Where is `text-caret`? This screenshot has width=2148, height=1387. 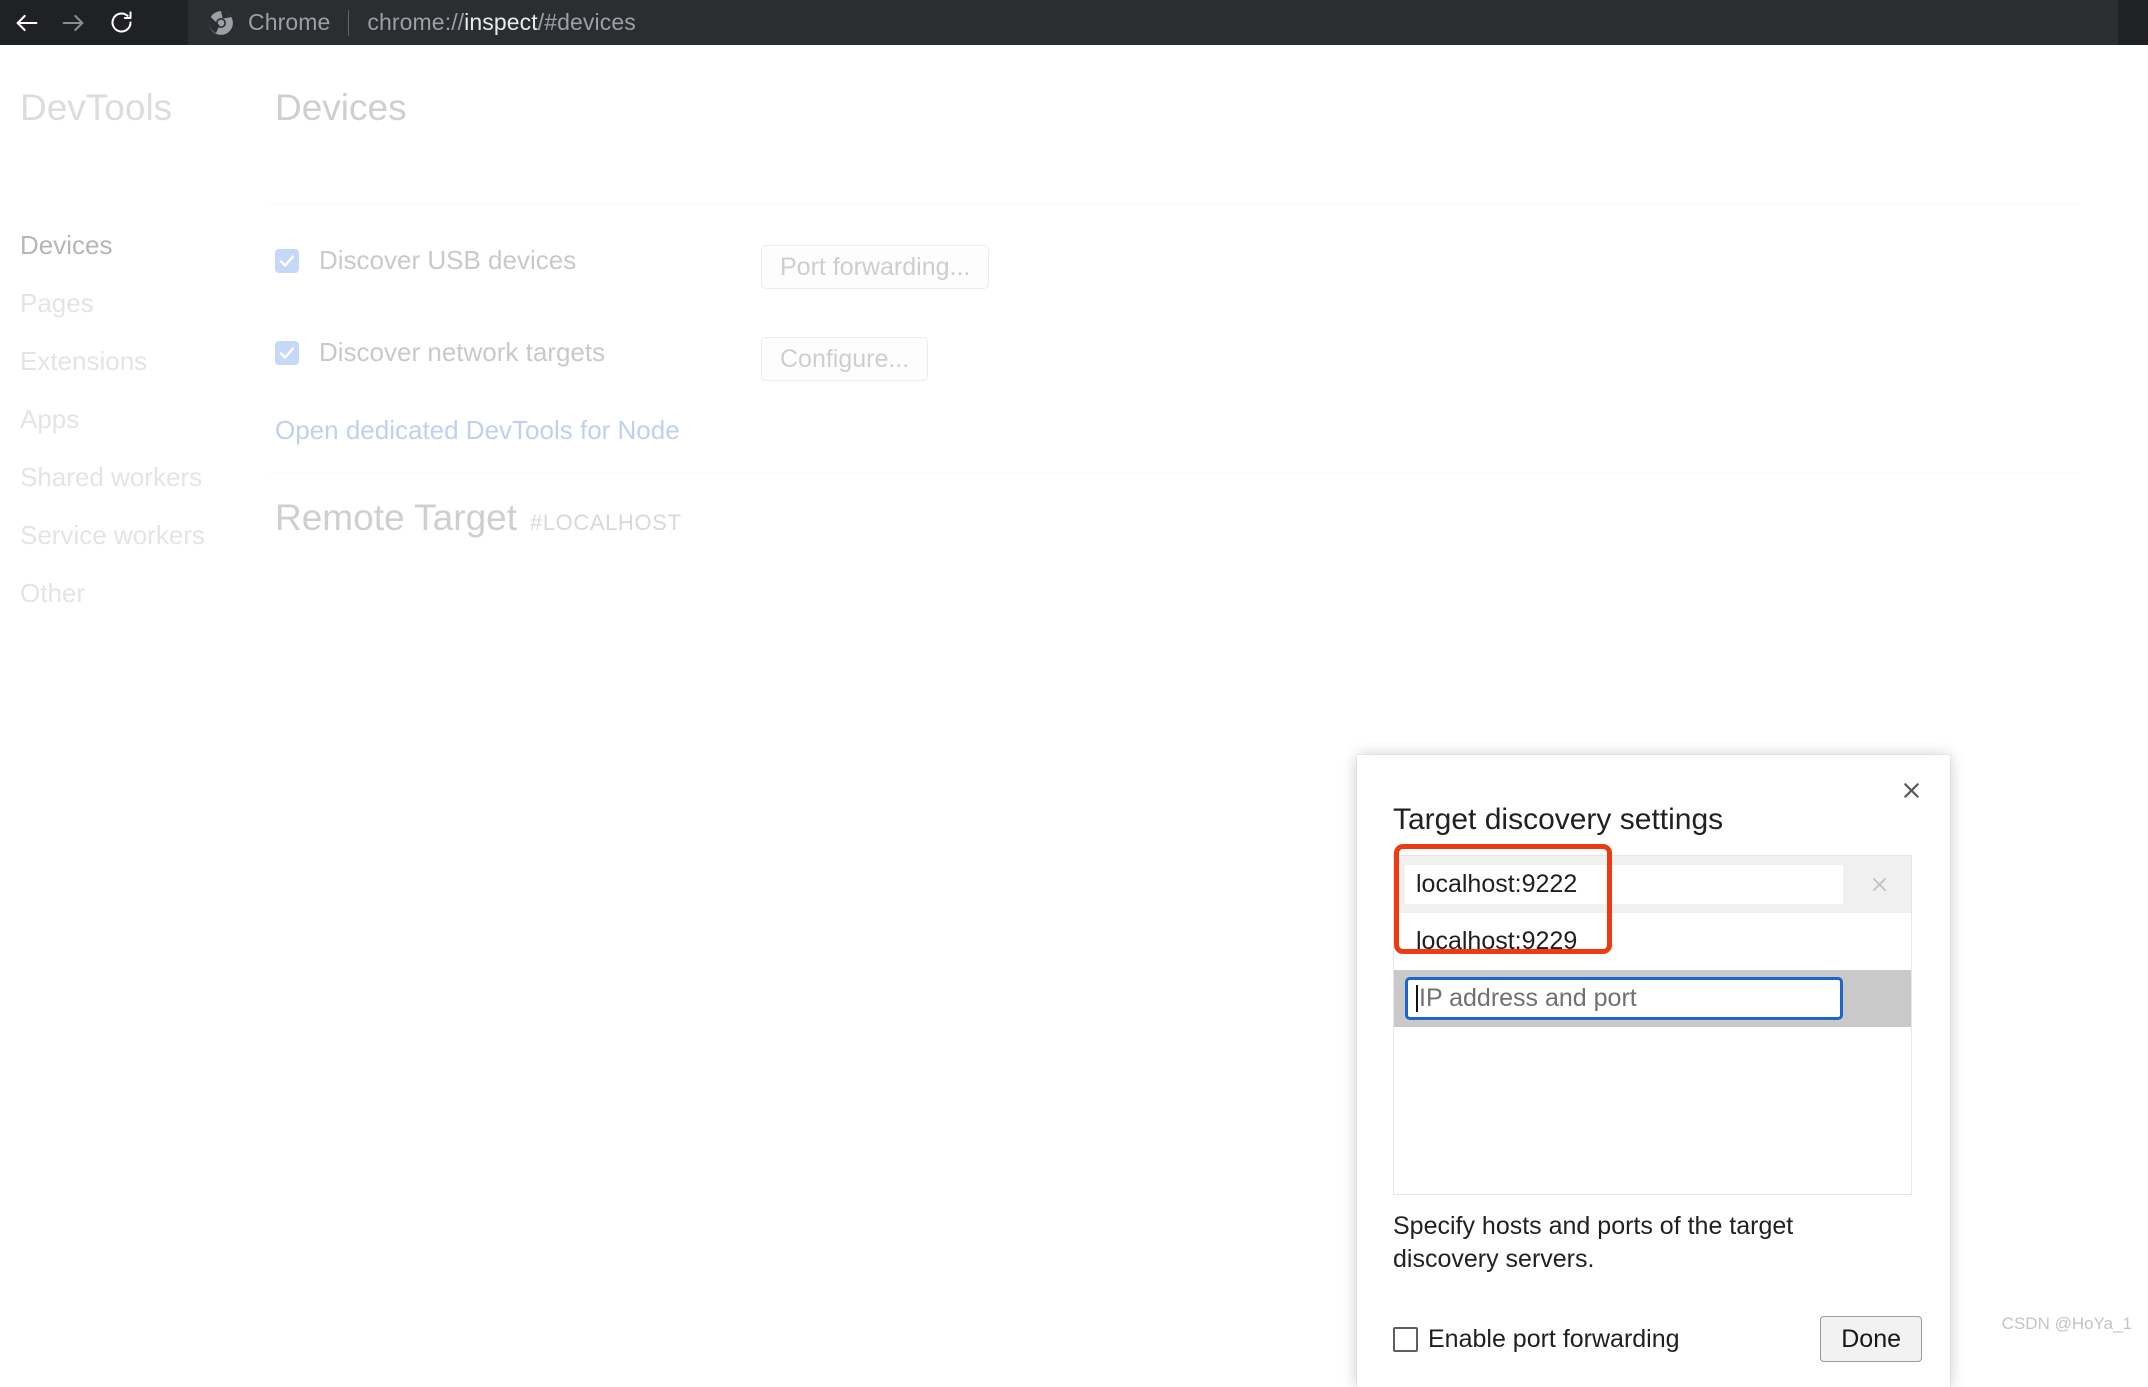
text-caret is located at coordinates (1417, 998).